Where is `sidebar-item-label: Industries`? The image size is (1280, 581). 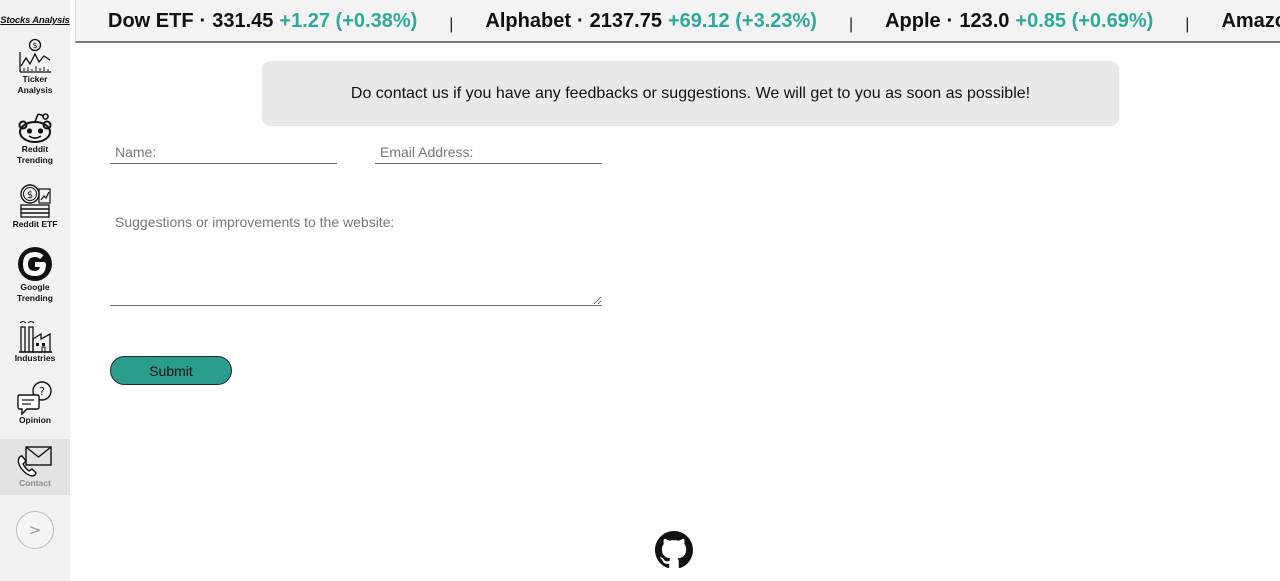 sidebar-item-label: Industries is located at coordinates (35, 358).